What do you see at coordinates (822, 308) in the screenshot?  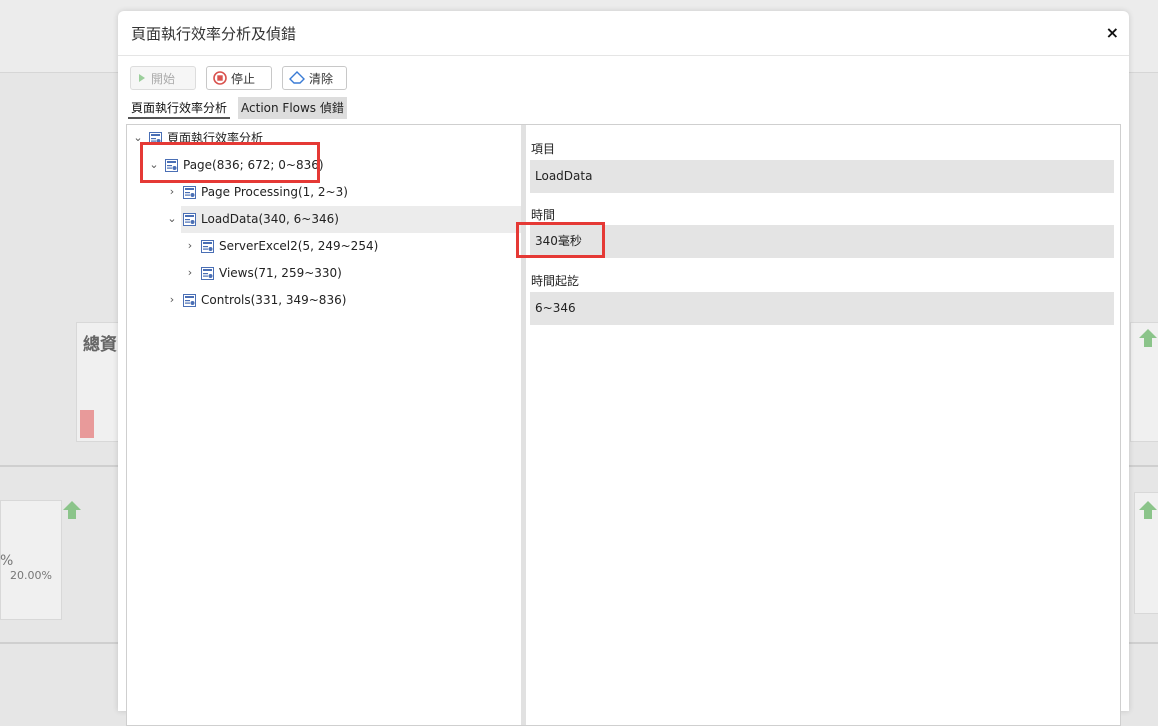 I see `time-range-value: 6~346` at bounding box center [822, 308].